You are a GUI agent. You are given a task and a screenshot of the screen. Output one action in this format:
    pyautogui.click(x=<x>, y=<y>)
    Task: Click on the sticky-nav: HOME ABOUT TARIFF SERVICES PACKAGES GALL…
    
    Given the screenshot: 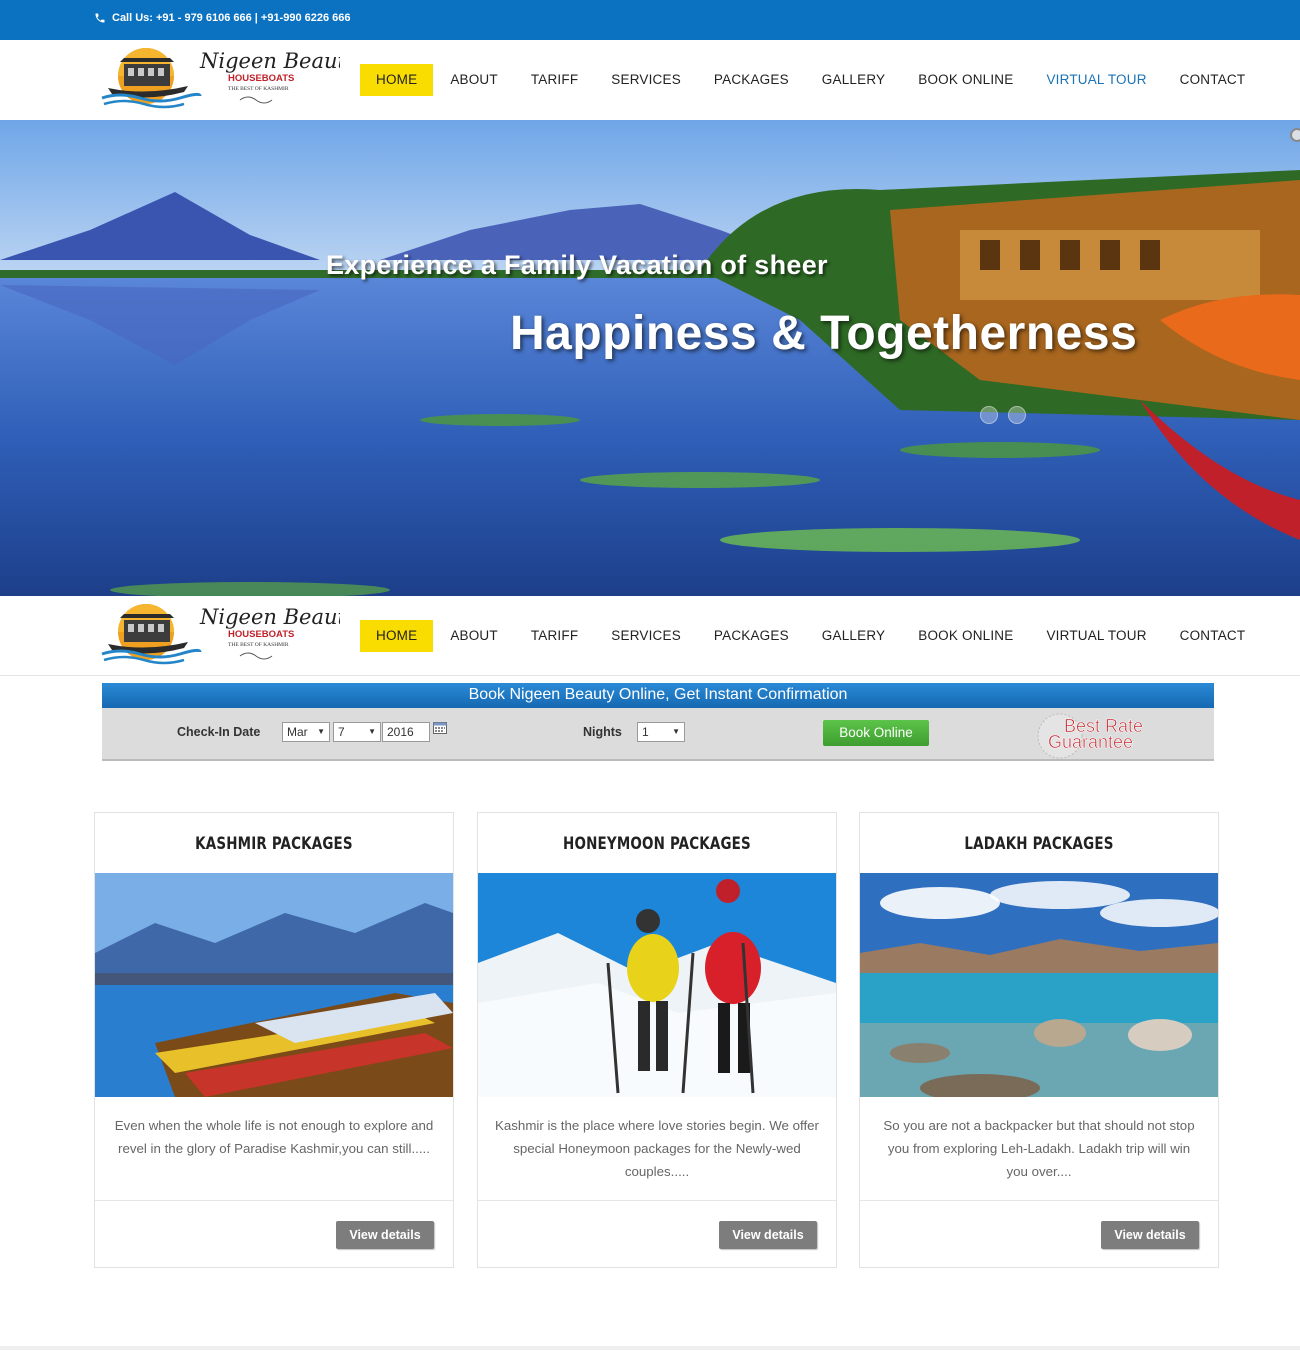 What is the action you would take?
    pyautogui.click(x=811, y=636)
    